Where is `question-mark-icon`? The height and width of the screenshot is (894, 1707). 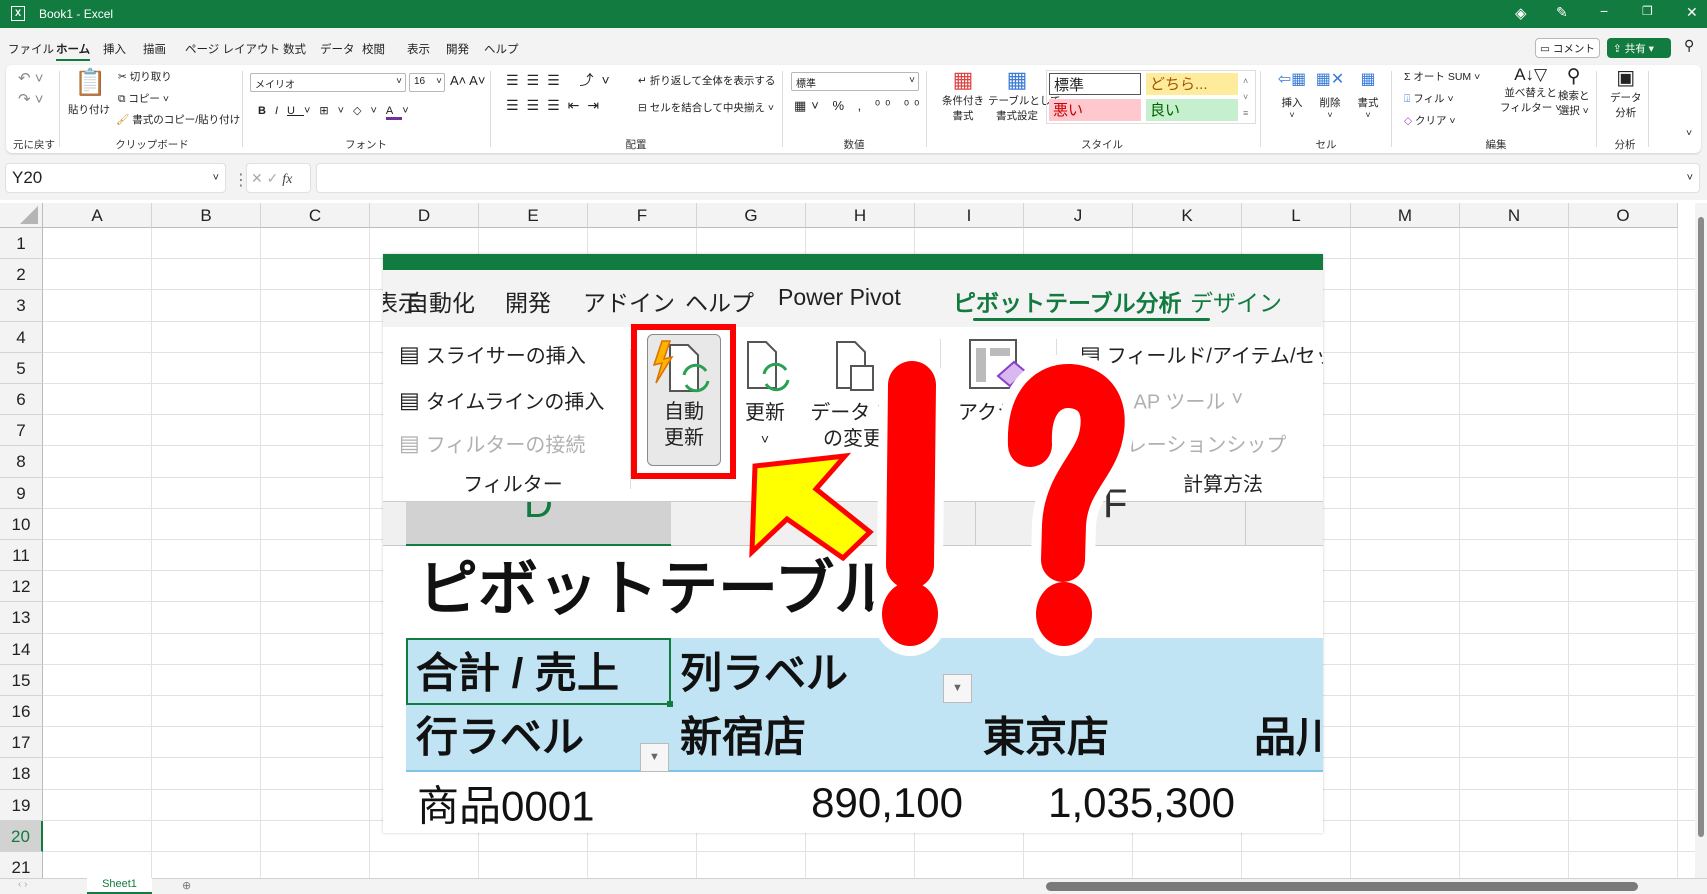
question-mark-icon is located at coordinates (1066, 505).